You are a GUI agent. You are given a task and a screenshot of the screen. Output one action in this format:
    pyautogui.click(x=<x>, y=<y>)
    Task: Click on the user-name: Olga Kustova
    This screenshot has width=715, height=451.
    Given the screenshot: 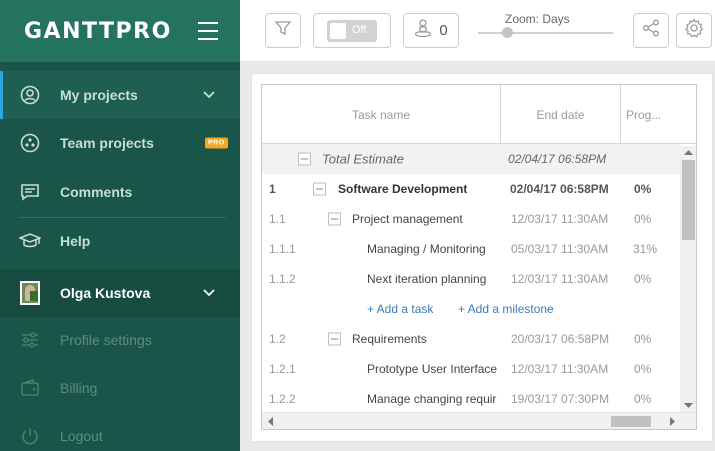 What is the action you would take?
    pyautogui.click(x=105, y=293)
    